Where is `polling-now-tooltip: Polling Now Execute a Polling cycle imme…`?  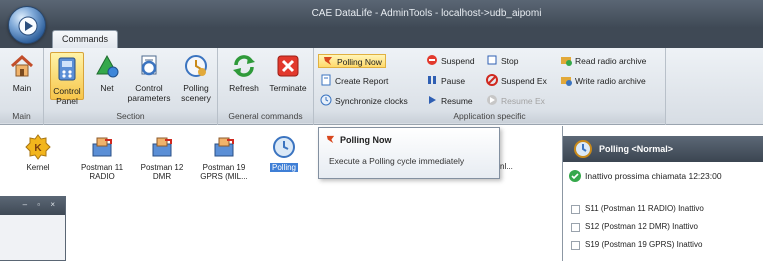 polling-now-tooltip: Polling Now Execute a Polling cycle imme… is located at coordinates (409, 153).